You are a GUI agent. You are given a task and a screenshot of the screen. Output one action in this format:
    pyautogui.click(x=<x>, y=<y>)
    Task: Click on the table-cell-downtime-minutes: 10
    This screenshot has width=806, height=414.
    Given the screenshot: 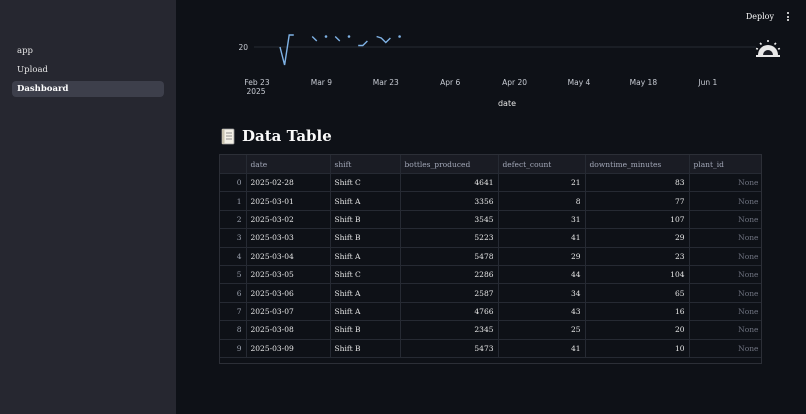 What is the action you would take?
    pyautogui.click(x=637, y=348)
    